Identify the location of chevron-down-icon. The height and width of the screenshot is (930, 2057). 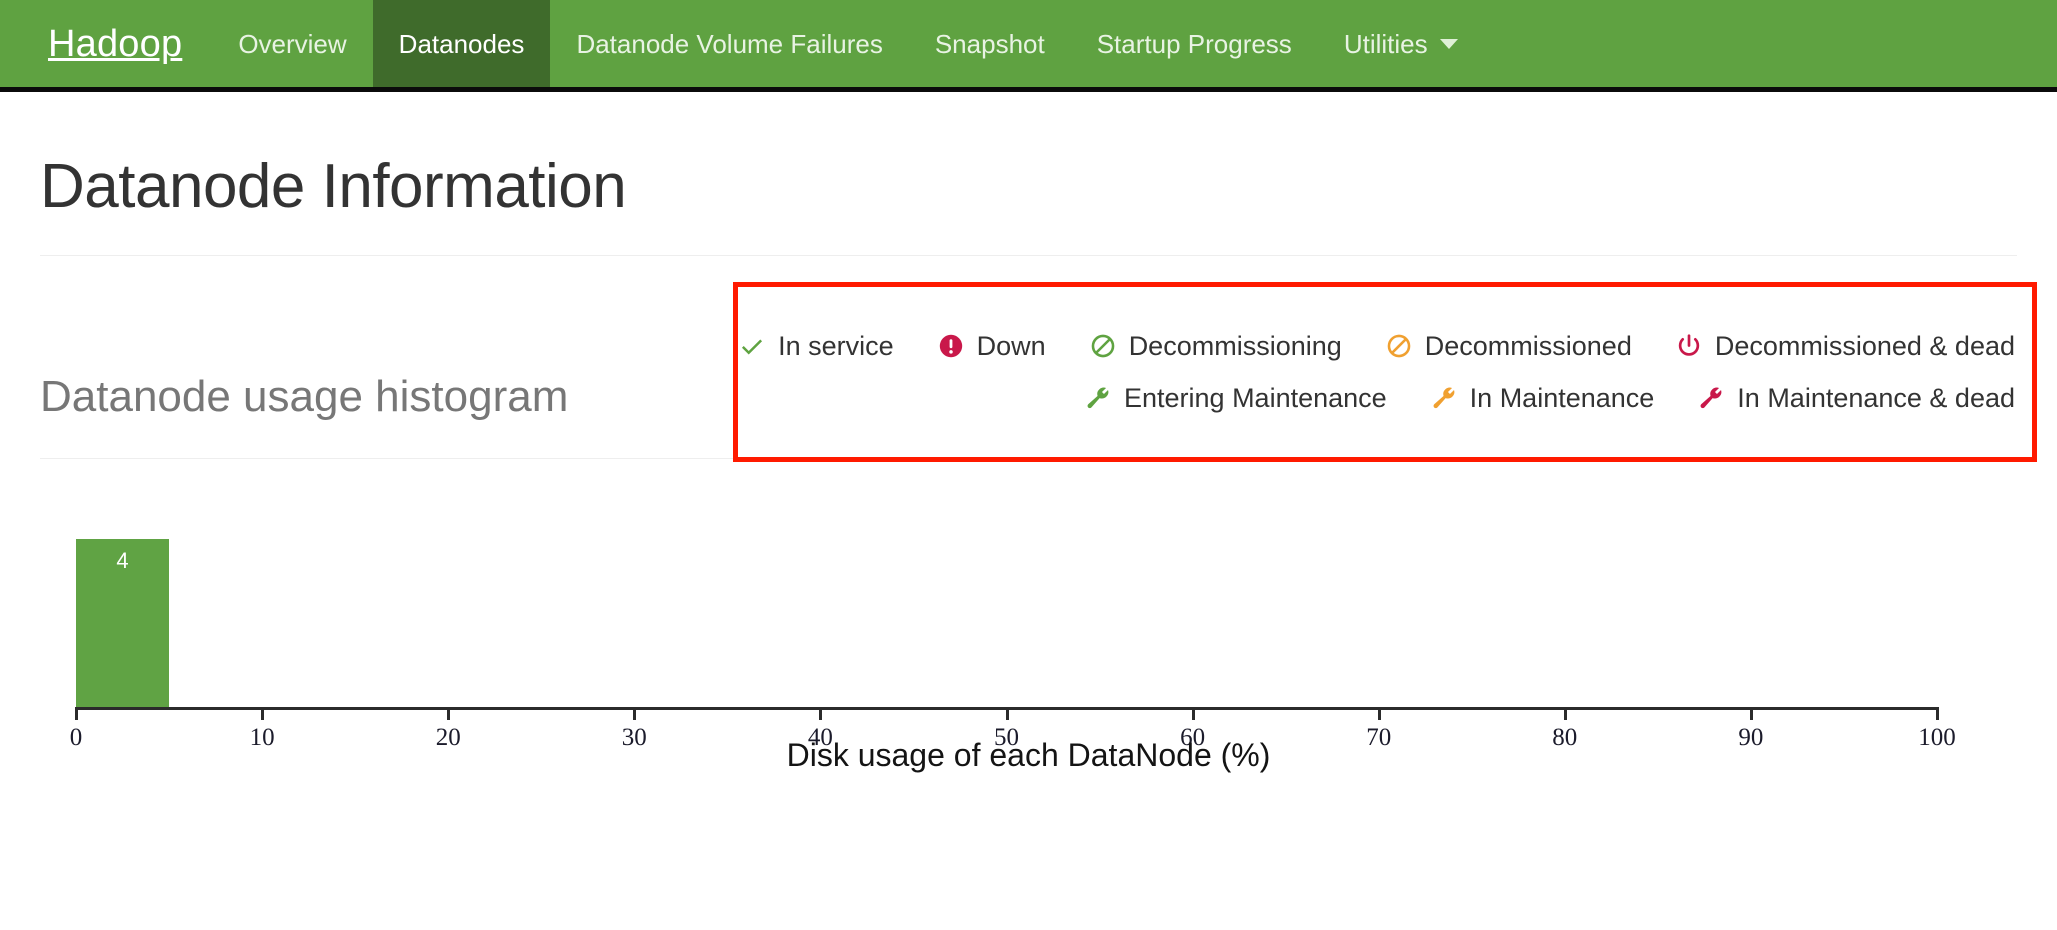
(1448, 43).